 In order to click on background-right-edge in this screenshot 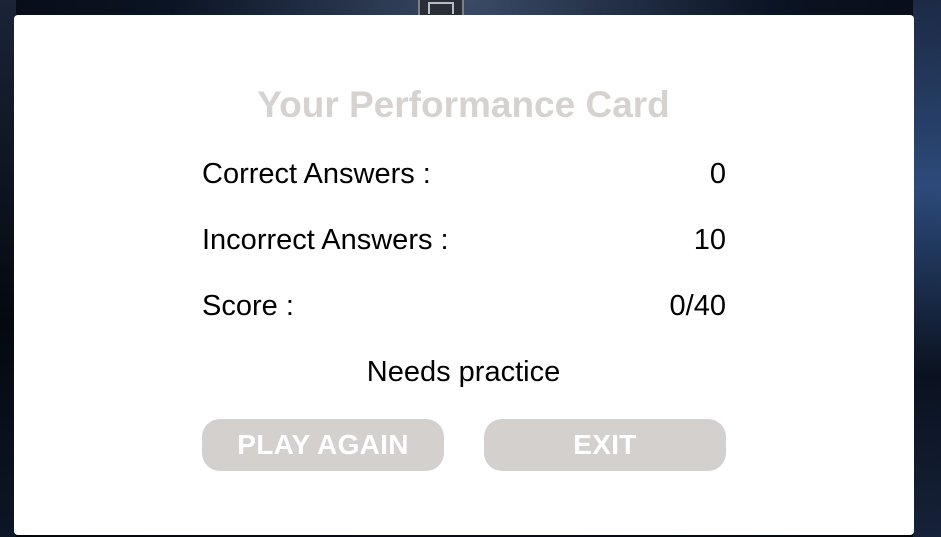, I will do `click(927, 268)`.